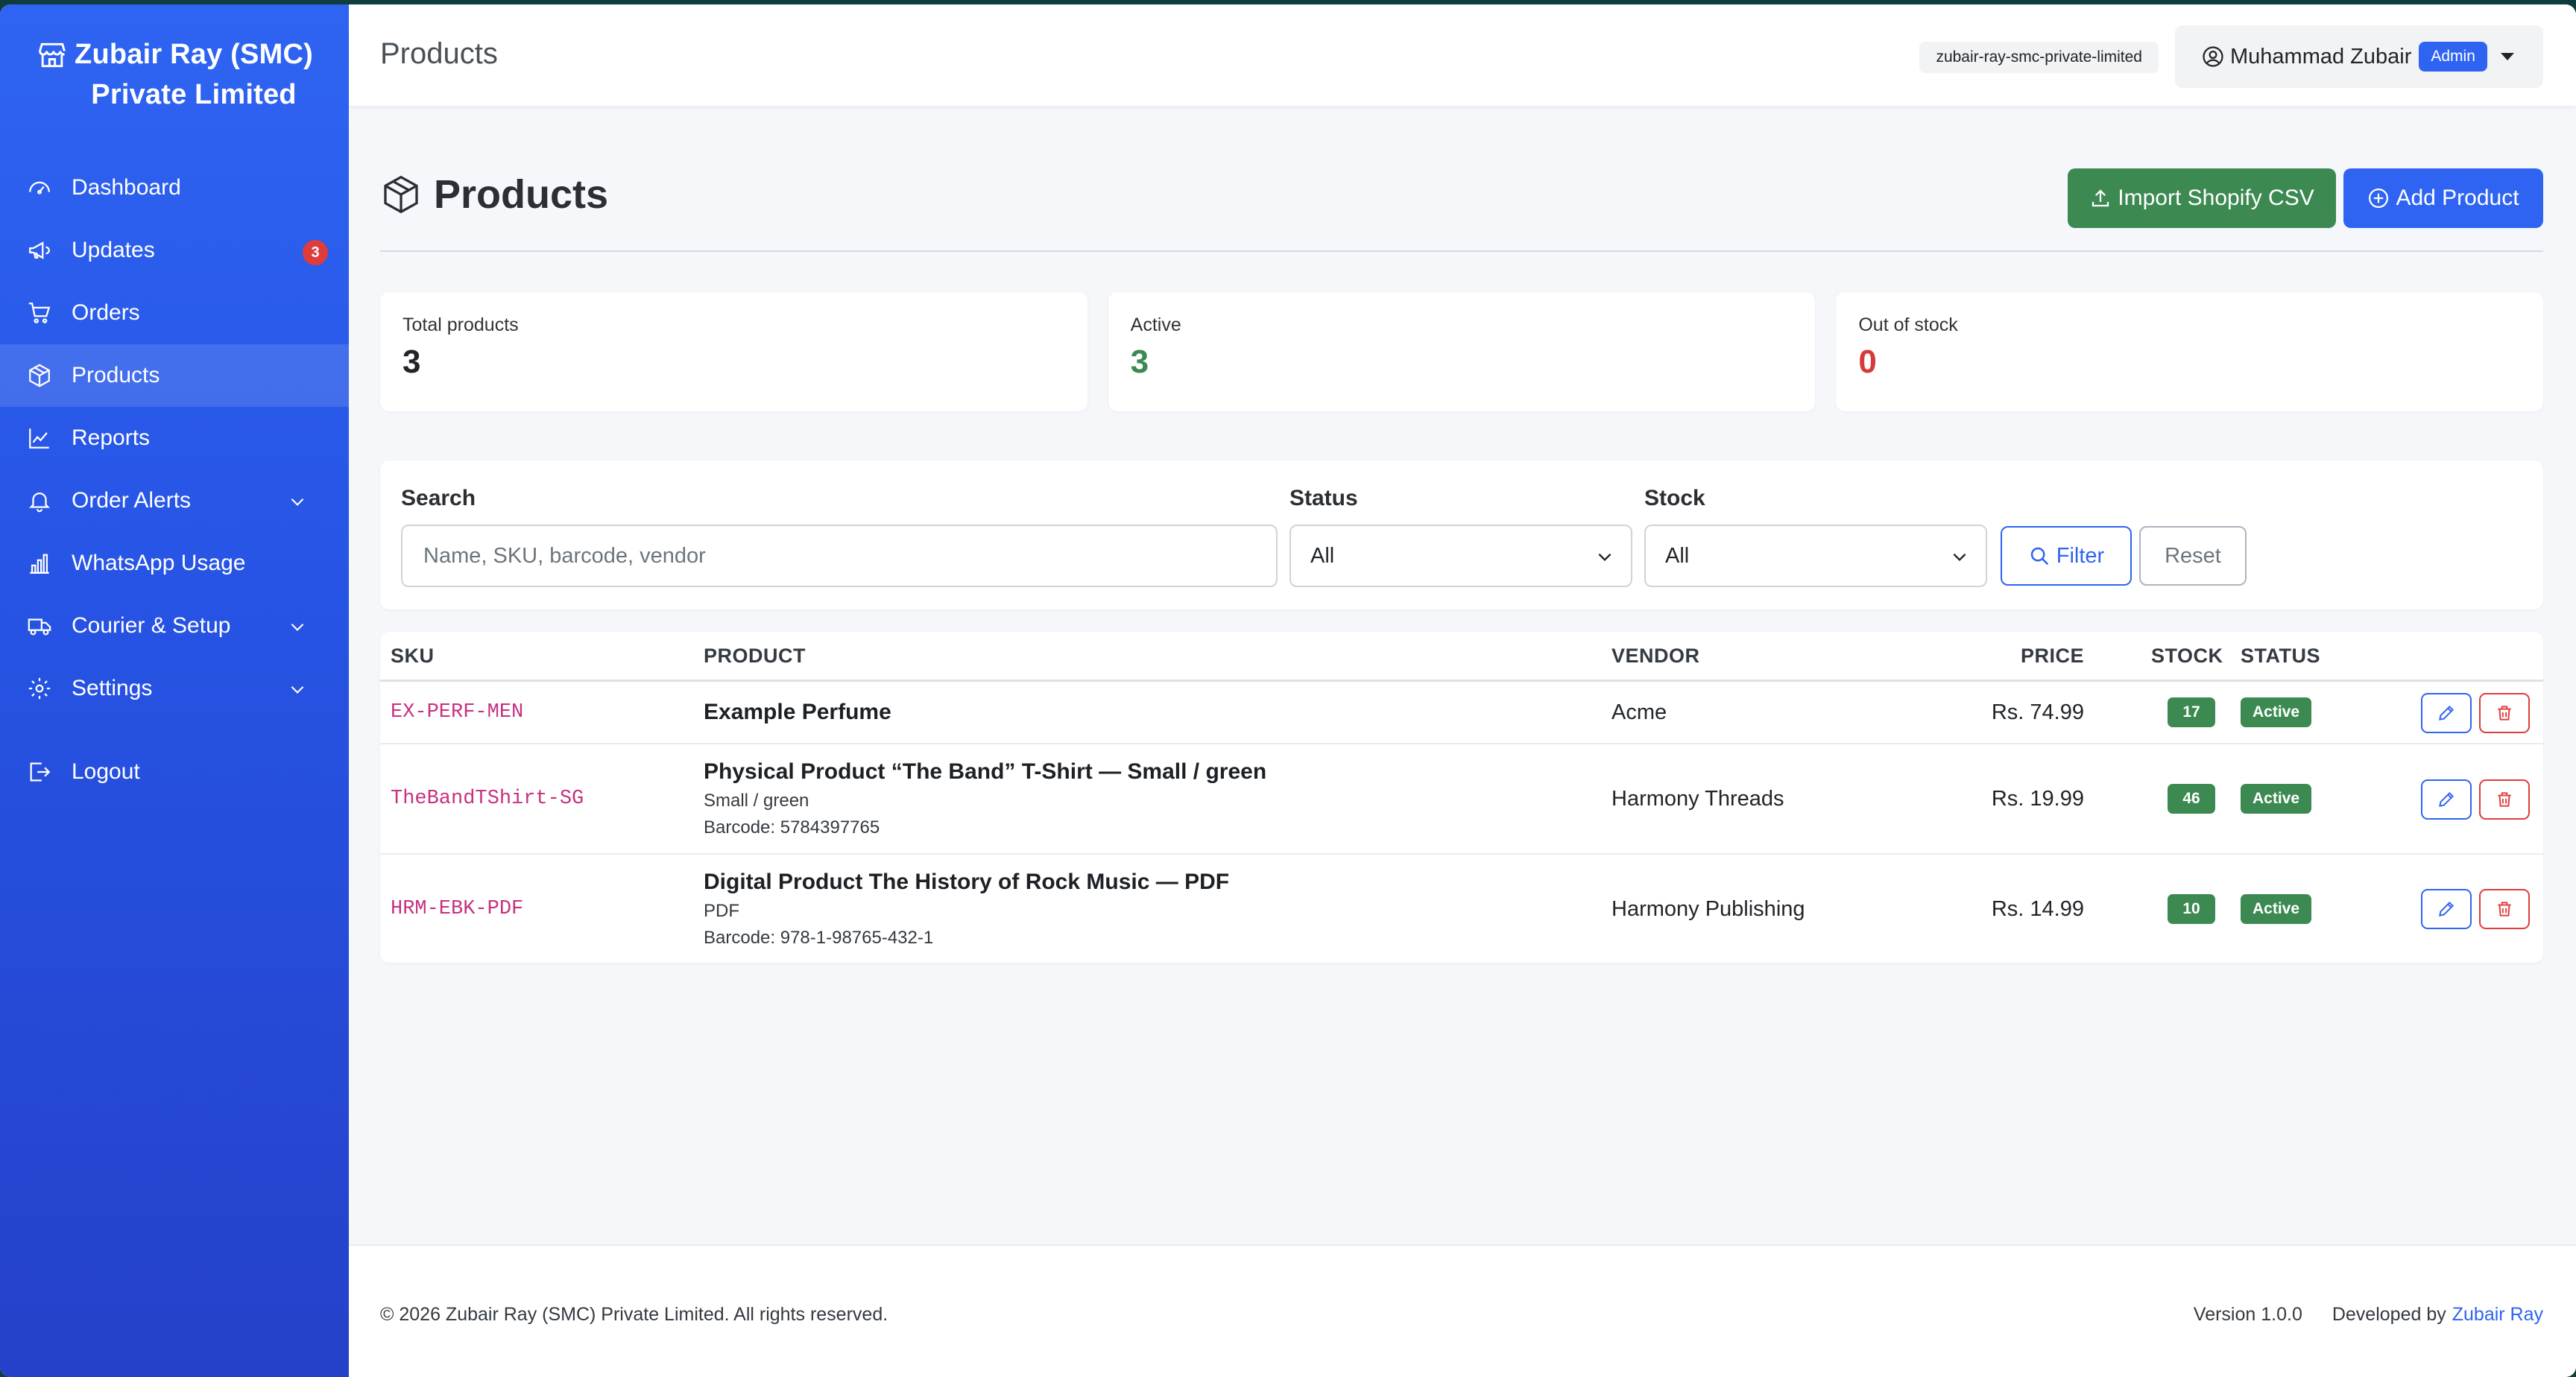 Image resolution: width=2576 pixels, height=1377 pixels. I want to click on title-divider, so click(1461, 251).